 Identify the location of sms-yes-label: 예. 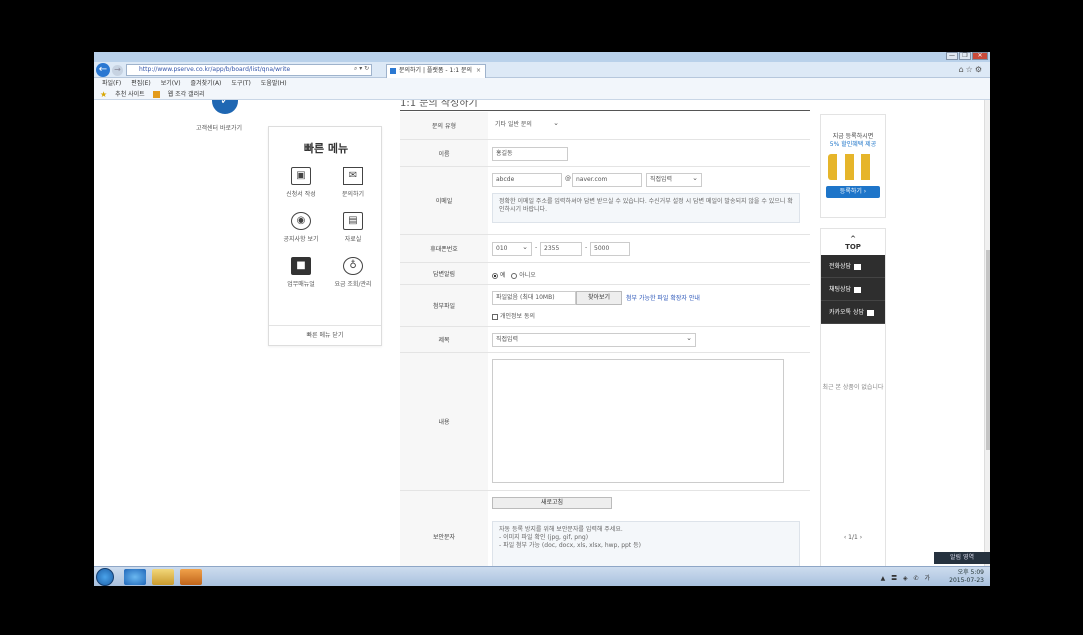
(503, 275).